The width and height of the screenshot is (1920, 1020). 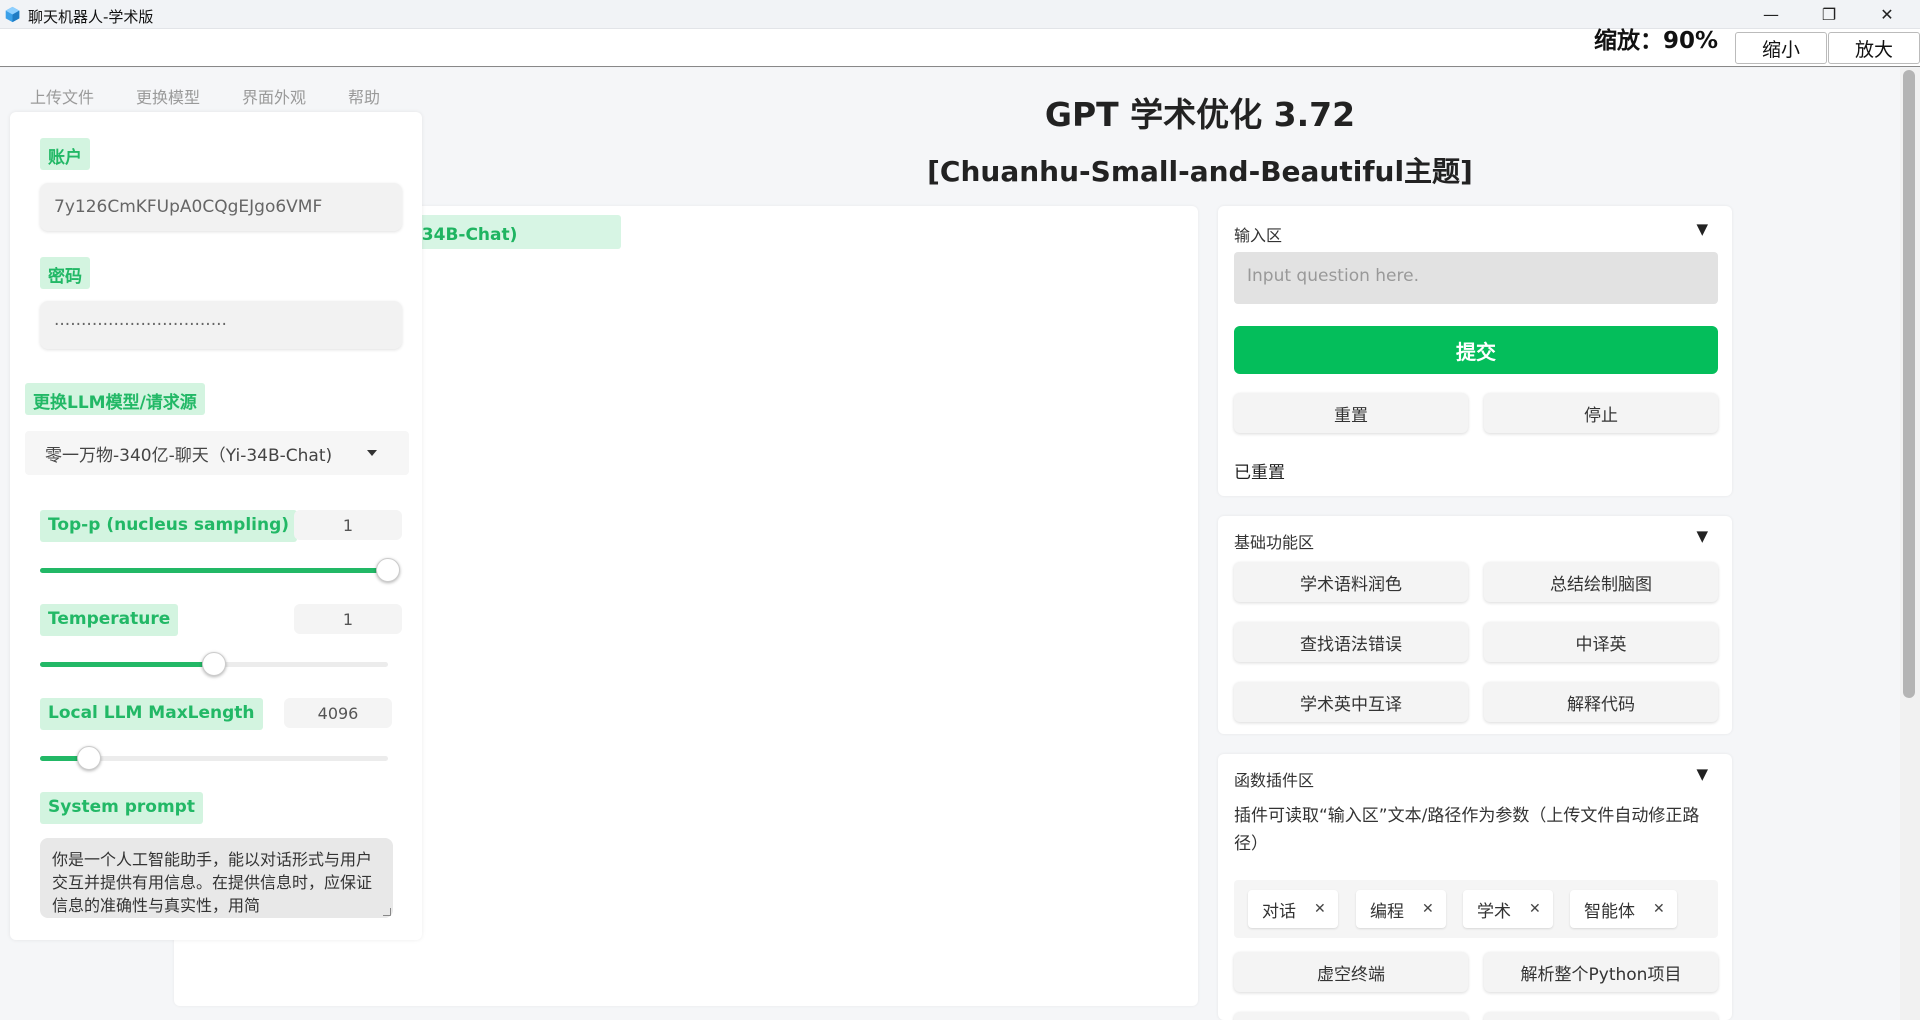 I want to click on max-length-value: 4096, so click(x=338, y=713).